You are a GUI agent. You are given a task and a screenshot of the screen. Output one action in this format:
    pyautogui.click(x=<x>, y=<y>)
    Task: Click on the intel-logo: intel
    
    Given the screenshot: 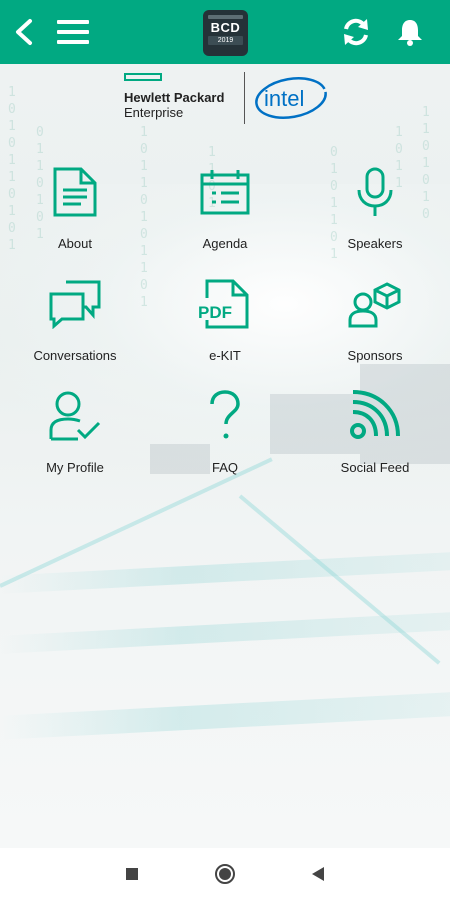 What is the action you would take?
    pyautogui.click(x=291, y=98)
    